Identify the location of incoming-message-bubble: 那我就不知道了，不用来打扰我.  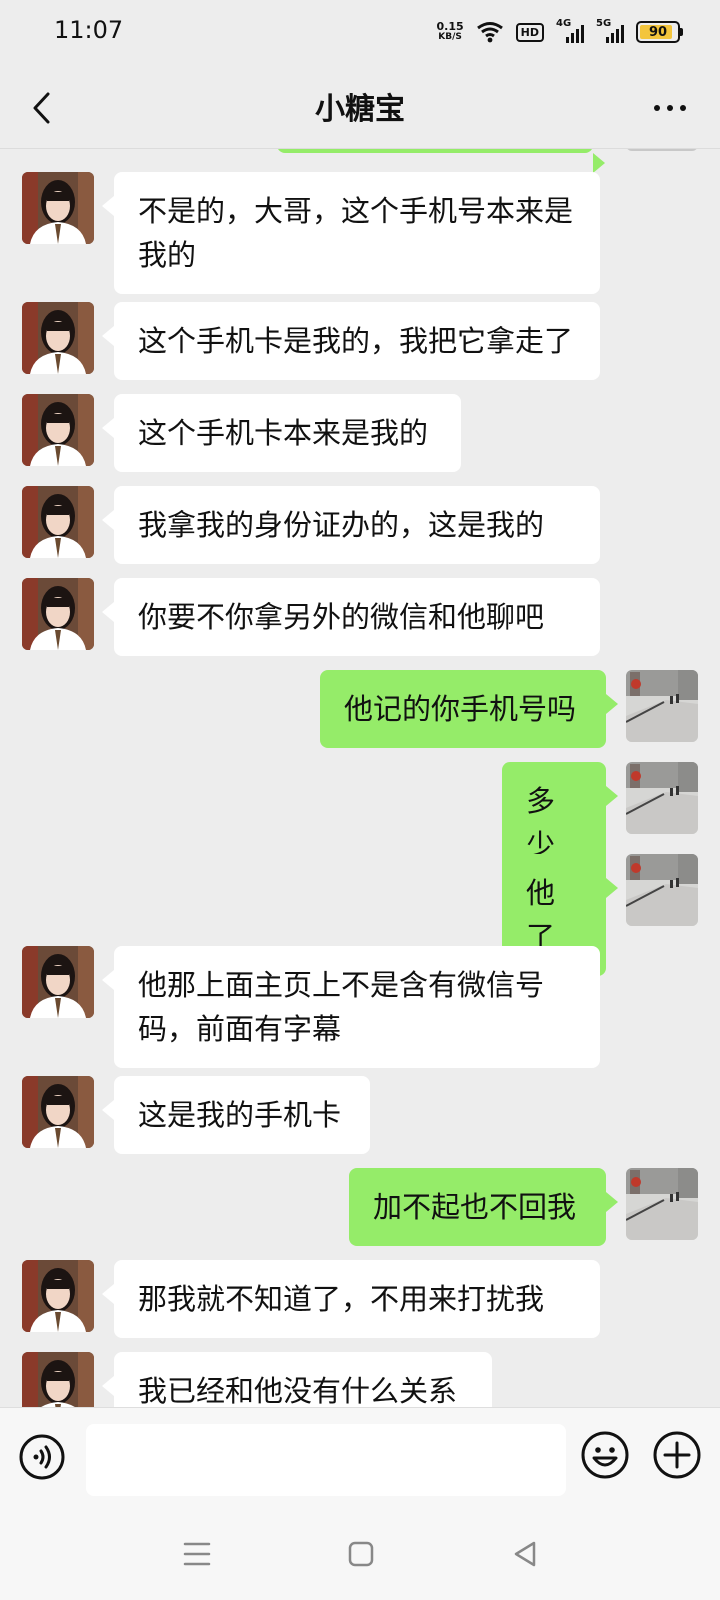
(351, 1299).